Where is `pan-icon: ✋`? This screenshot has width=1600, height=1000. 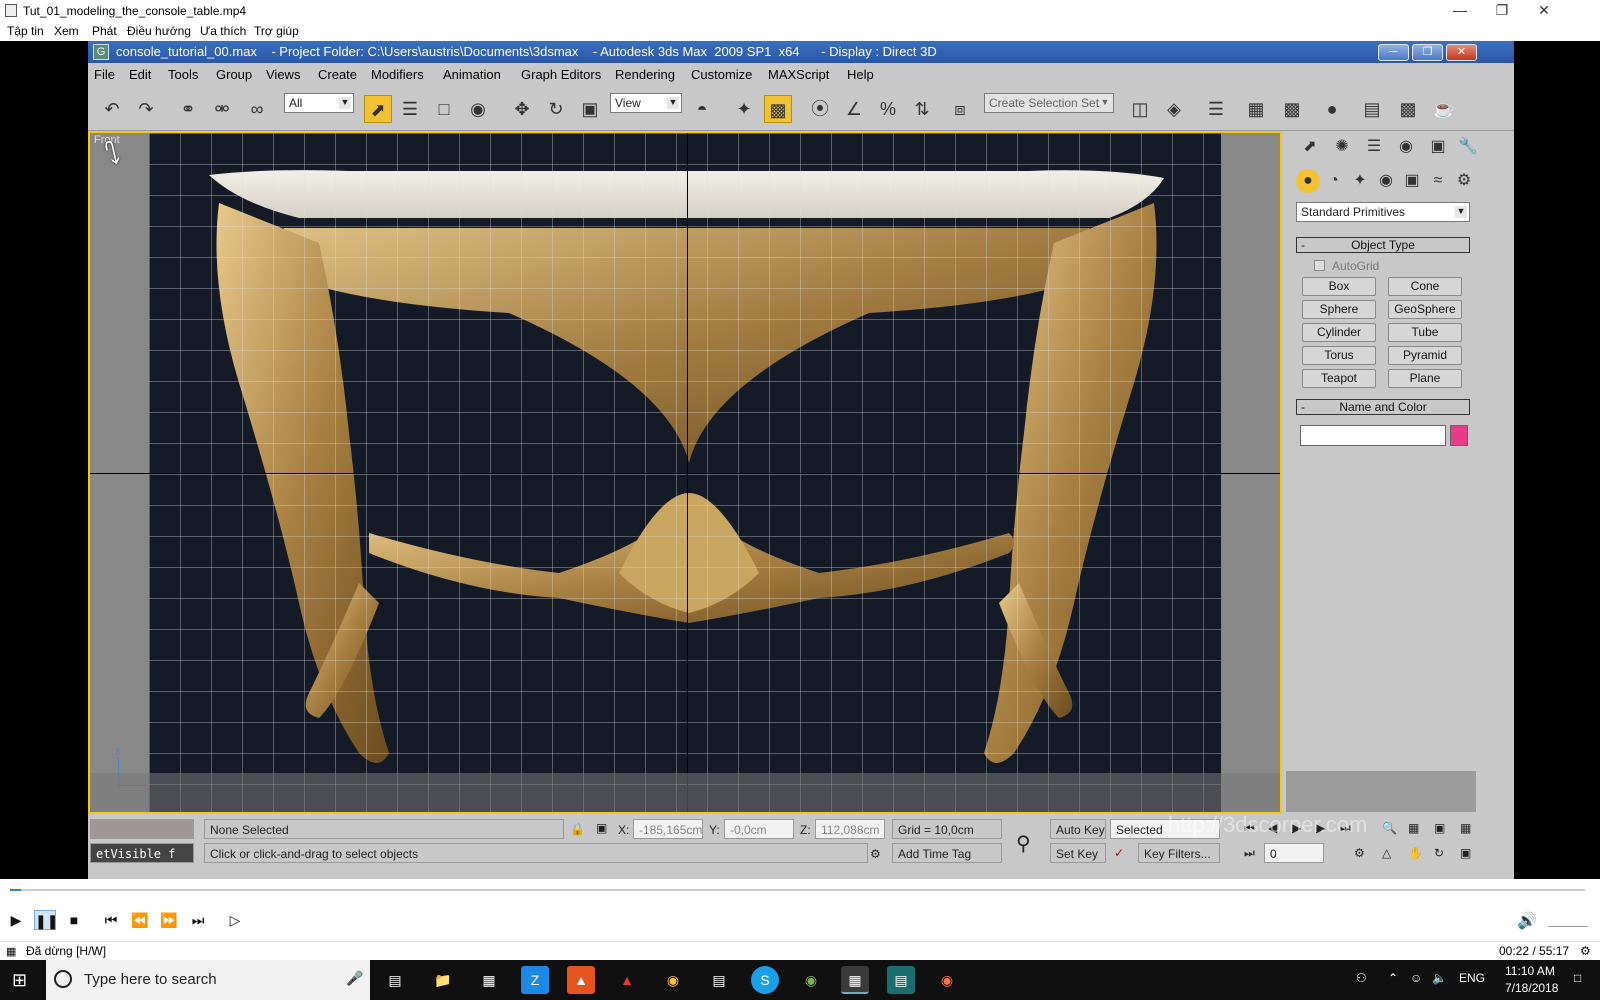 pan-icon: ✋ is located at coordinates (1415, 853).